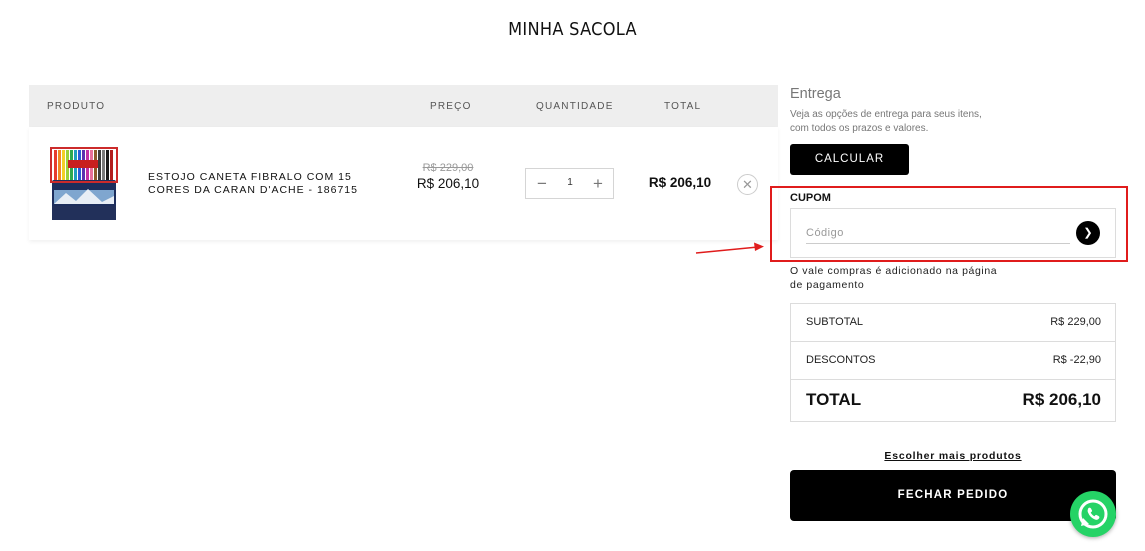 The width and height of the screenshot is (1145, 551). Describe the element at coordinates (953, 323) in the screenshot. I see `summary-row-subtotal: SUBTOTAL R$ 229,00` at that location.